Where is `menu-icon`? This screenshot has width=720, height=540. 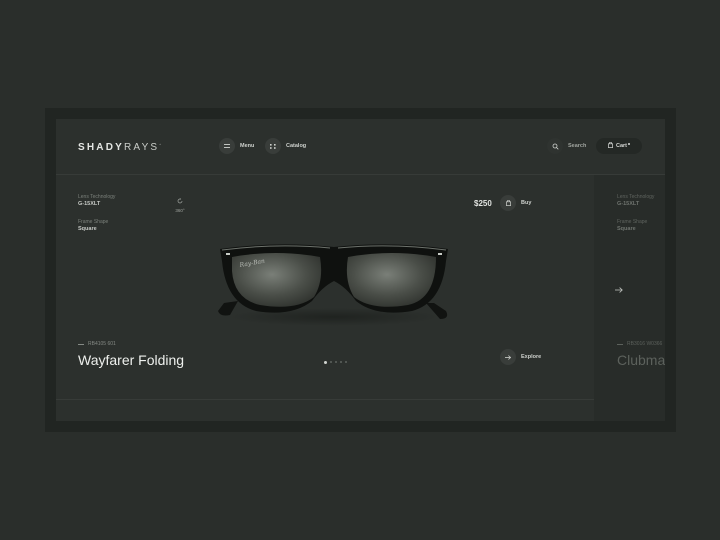
menu-icon is located at coordinates (227, 146).